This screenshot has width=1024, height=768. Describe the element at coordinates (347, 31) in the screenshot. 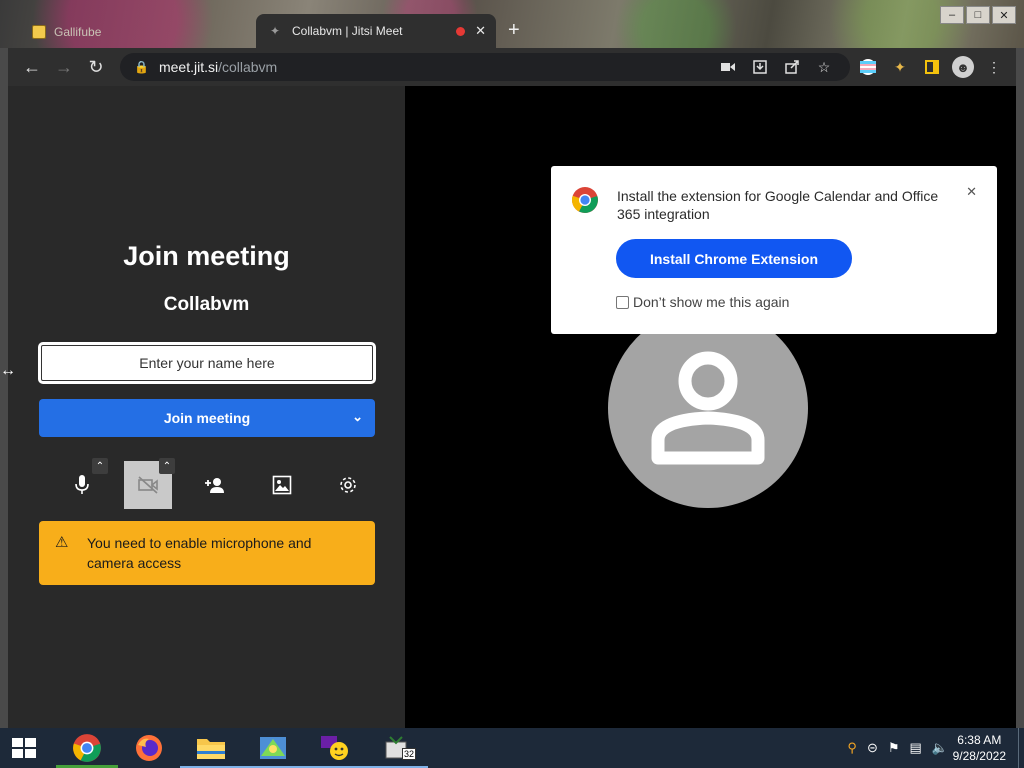

I see `tab-active-title: Collabvm | Jitsi Meet` at that location.